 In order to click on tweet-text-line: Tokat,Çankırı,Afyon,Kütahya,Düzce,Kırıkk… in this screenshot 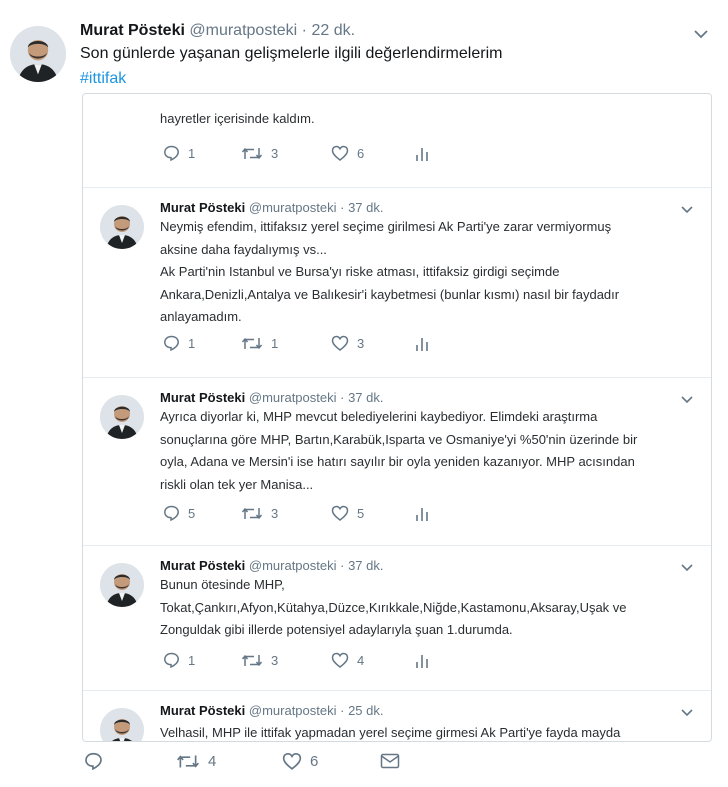, I will do `click(393, 607)`.